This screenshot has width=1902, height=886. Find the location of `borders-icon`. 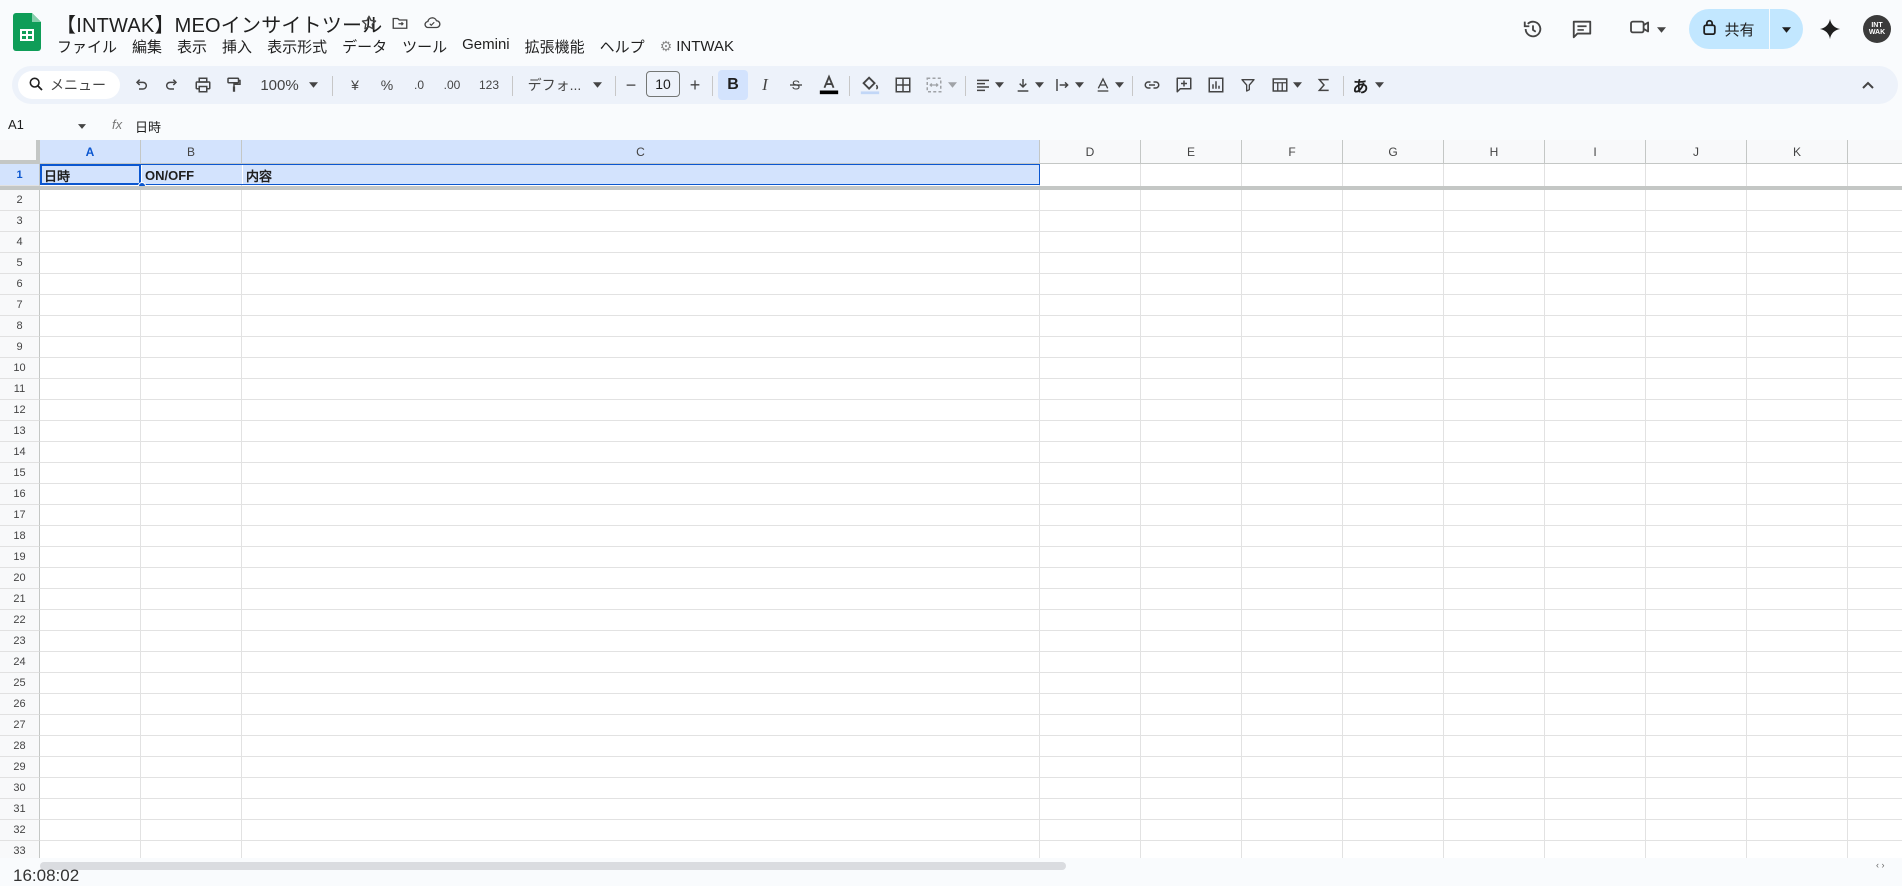

borders-icon is located at coordinates (903, 85).